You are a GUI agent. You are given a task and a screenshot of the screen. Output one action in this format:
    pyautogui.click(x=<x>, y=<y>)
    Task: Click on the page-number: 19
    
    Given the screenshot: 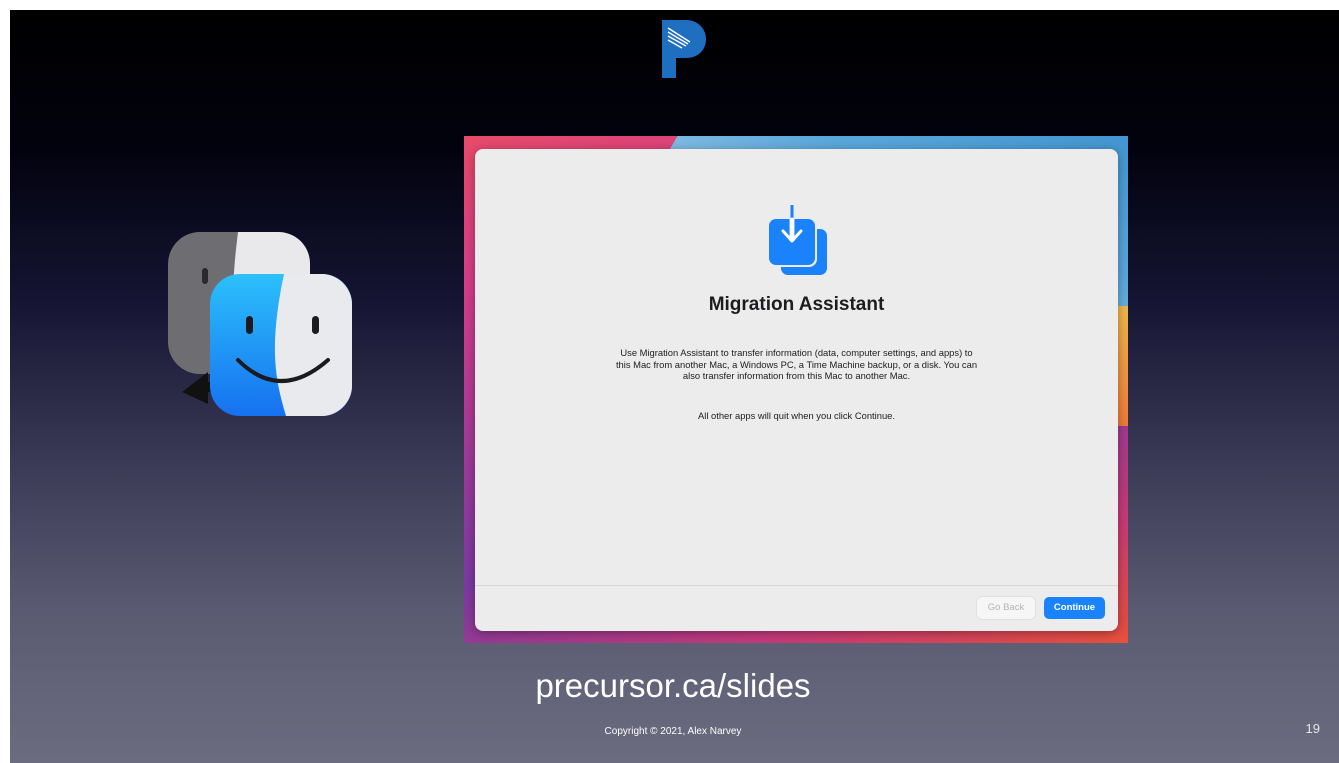 What is the action you would take?
    pyautogui.click(x=1312, y=728)
    